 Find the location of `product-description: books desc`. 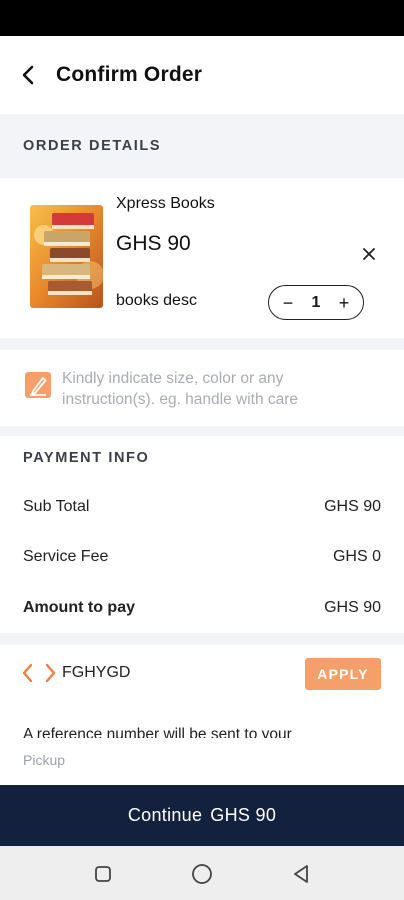

product-description: books desc is located at coordinates (156, 300).